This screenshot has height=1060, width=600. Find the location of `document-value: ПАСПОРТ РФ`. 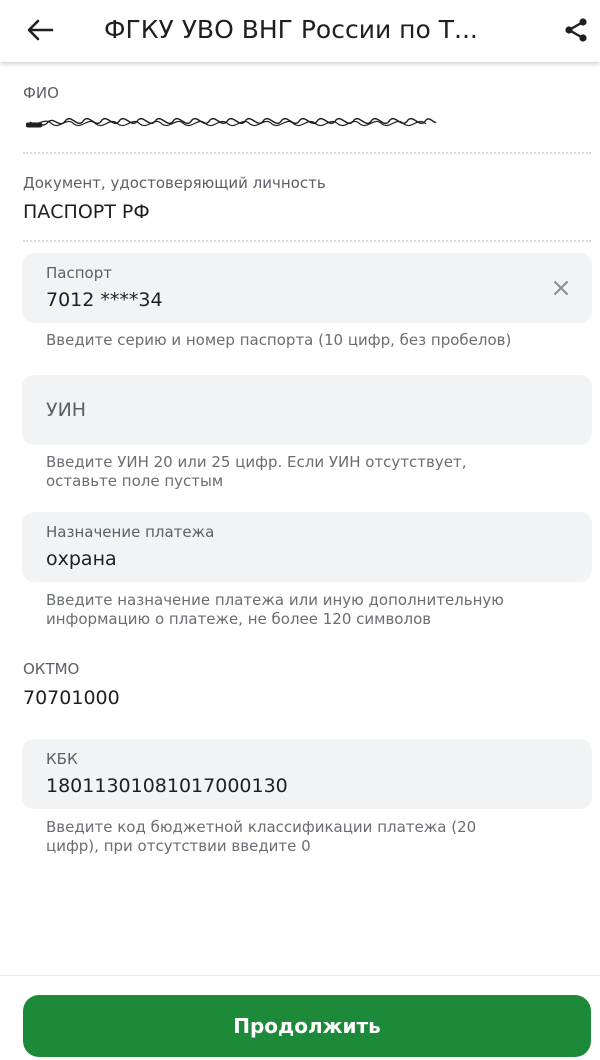

document-value: ПАСПОРТ РФ is located at coordinates (86, 212).